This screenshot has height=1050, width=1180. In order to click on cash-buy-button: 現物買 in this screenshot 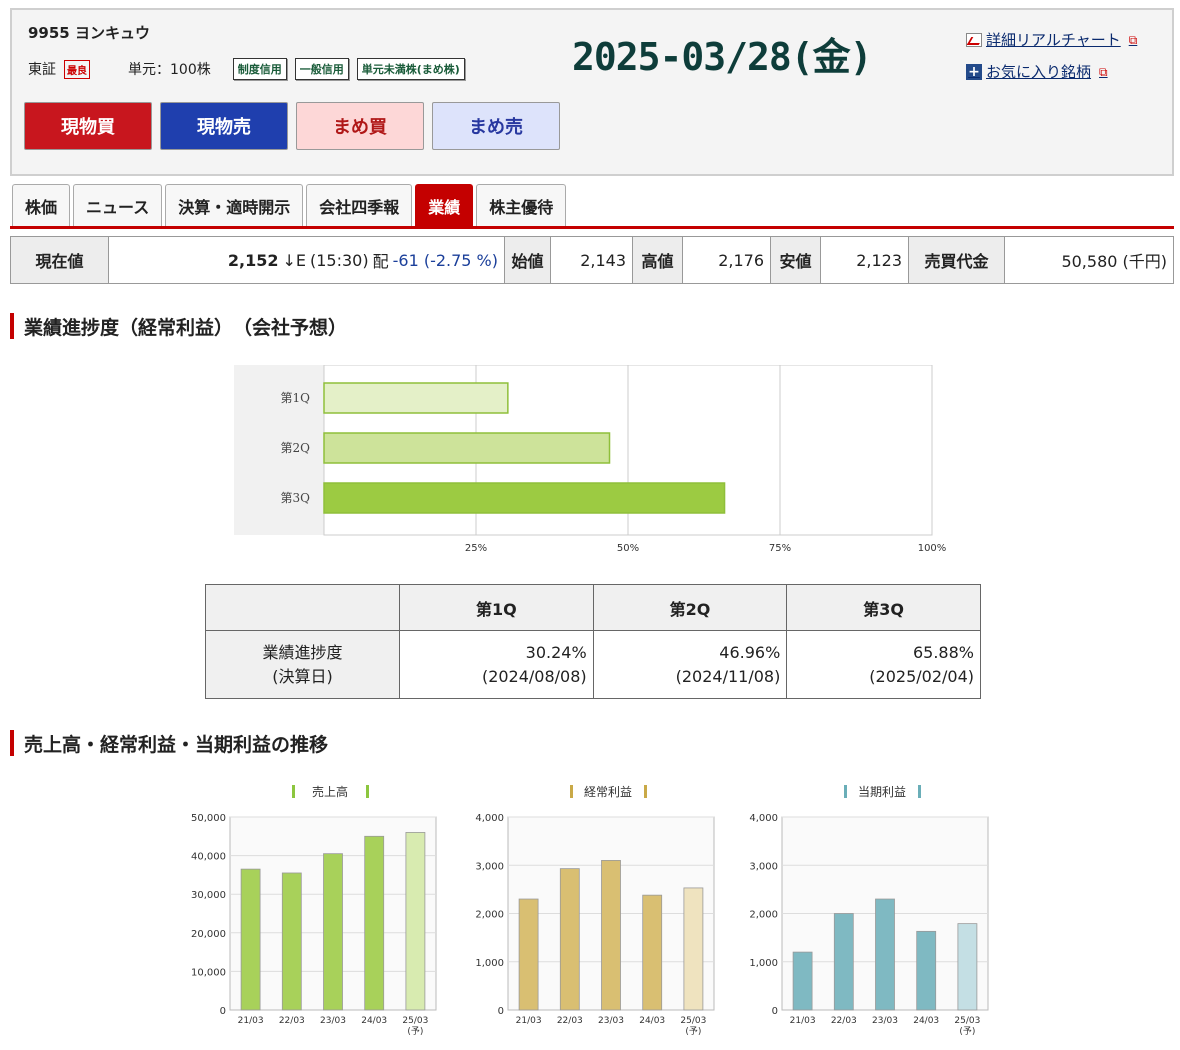, I will do `click(88, 126)`.